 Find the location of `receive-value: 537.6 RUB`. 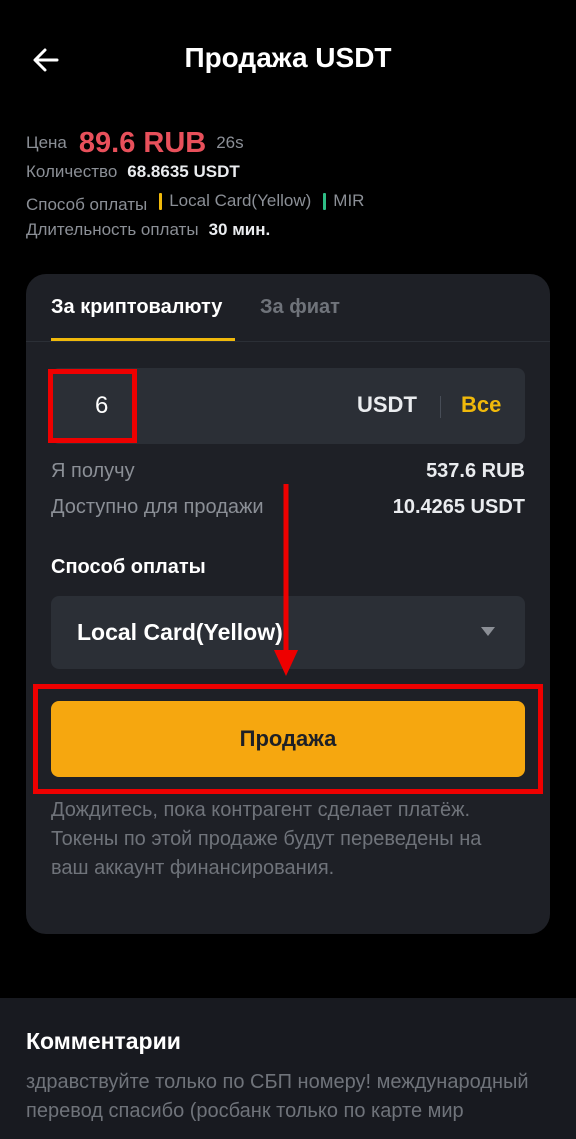

receive-value: 537.6 RUB is located at coordinates (475, 471).